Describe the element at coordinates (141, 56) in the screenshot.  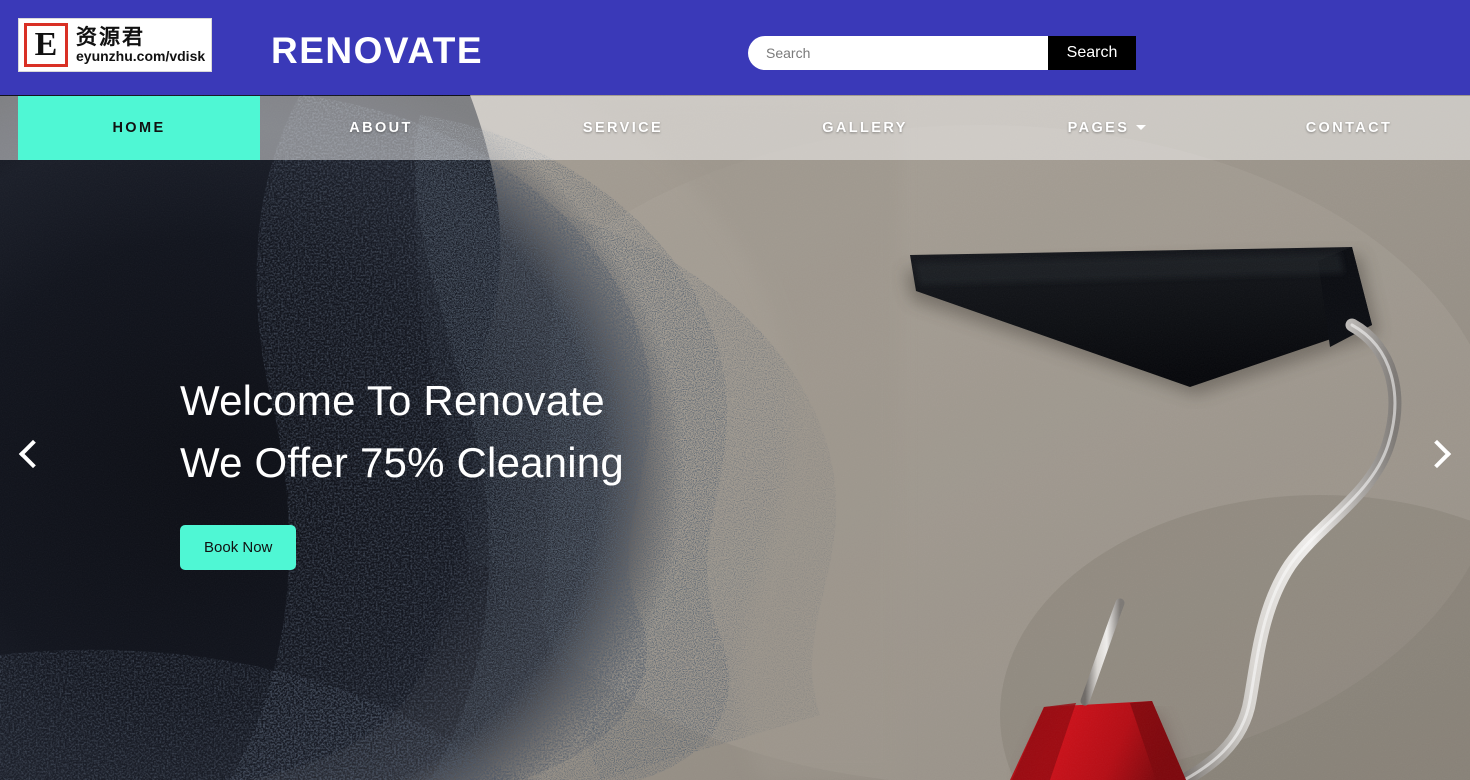
I see `logo-url: eyunzhu.com/vdisk` at that location.